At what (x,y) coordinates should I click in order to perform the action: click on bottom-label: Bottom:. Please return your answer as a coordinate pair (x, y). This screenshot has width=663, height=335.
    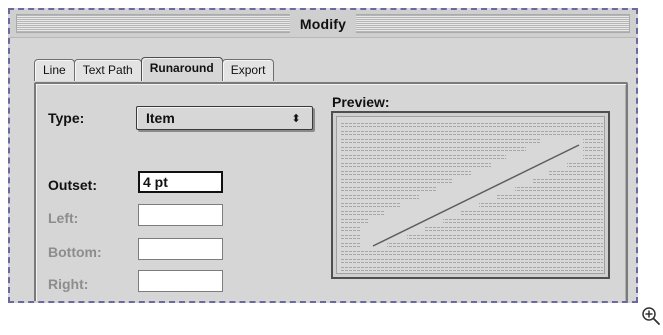
    Looking at the image, I should click on (75, 252).